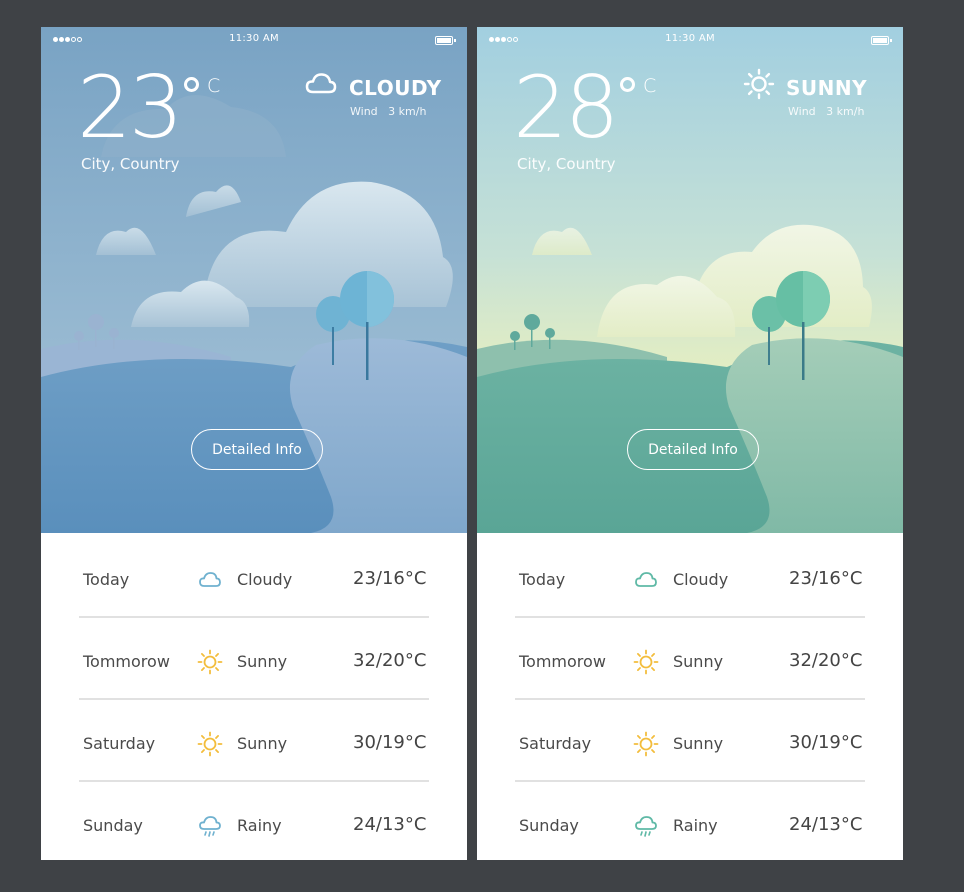 The image size is (964, 892). Describe the element at coordinates (827, 88) in the screenshot. I see `condition-label: SUNNY` at that location.